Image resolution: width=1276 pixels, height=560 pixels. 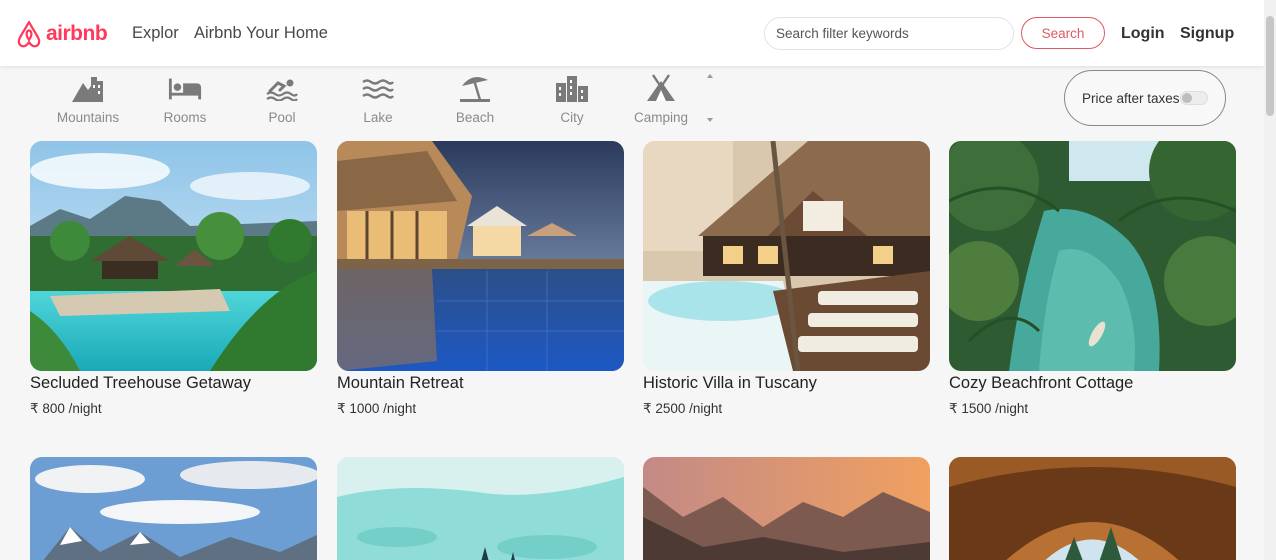 What do you see at coordinates (400, 383) in the screenshot?
I see `listing-title: Mountain Retreat` at bounding box center [400, 383].